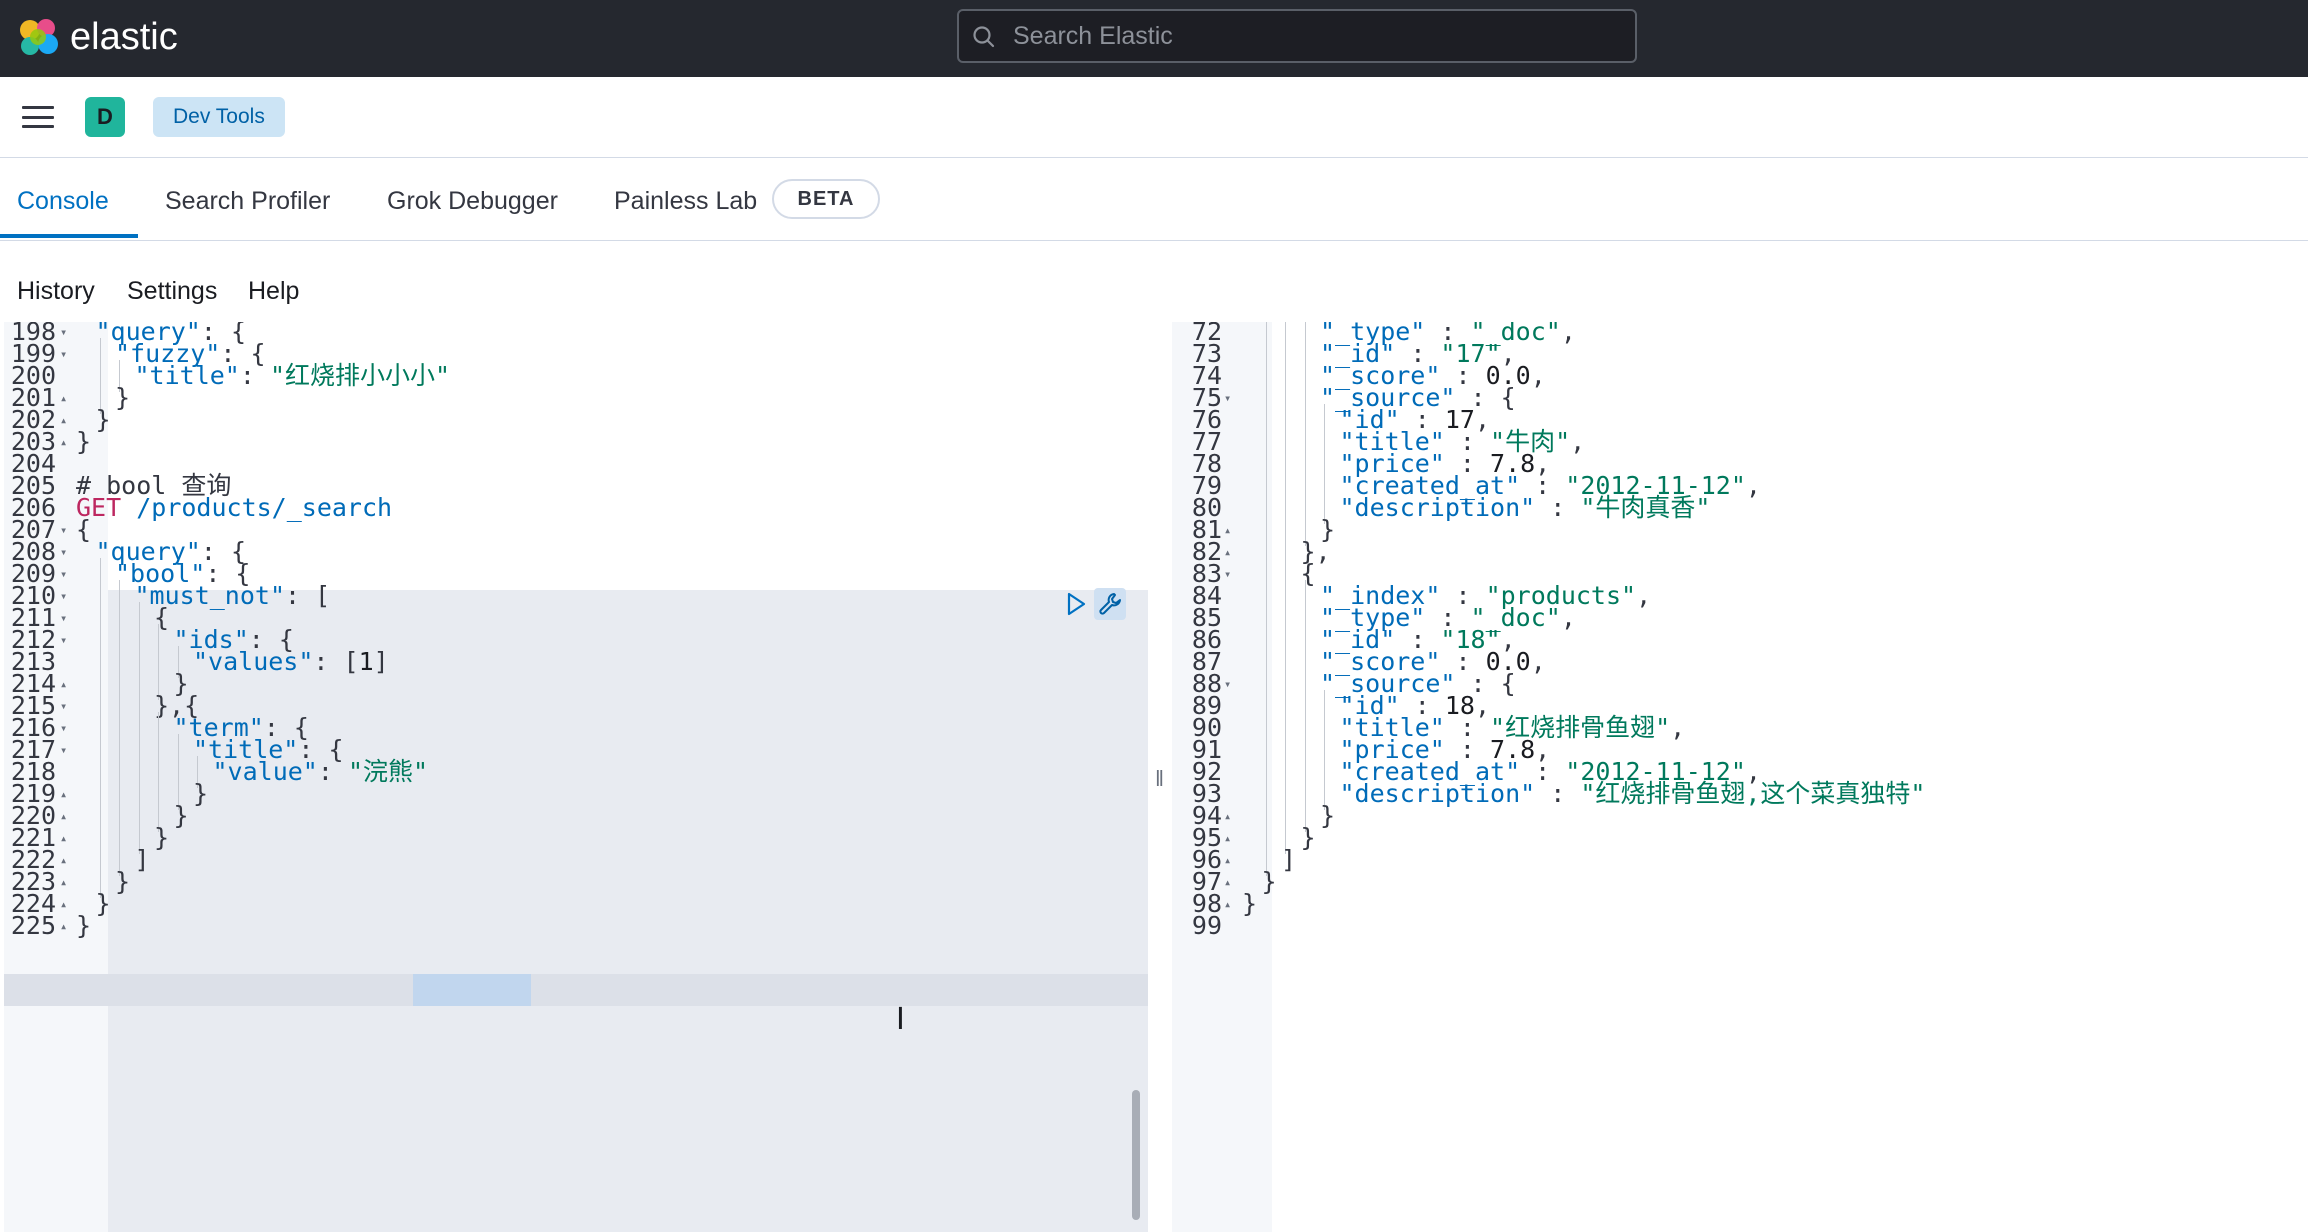 The width and height of the screenshot is (2308, 1232). I want to click on menu-settings: Settings, so click(172, 291).